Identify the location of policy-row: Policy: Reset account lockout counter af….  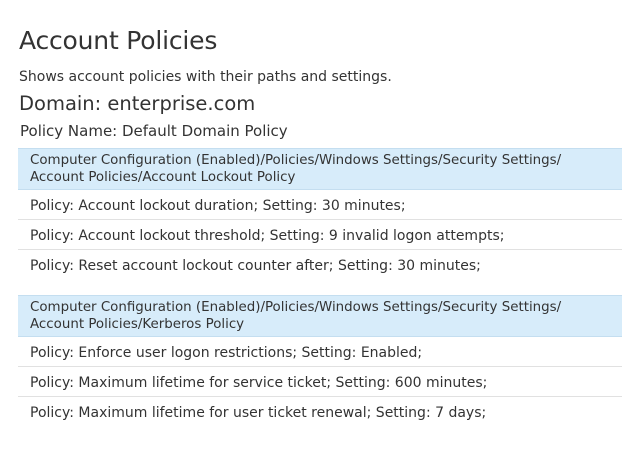
(255, 266).